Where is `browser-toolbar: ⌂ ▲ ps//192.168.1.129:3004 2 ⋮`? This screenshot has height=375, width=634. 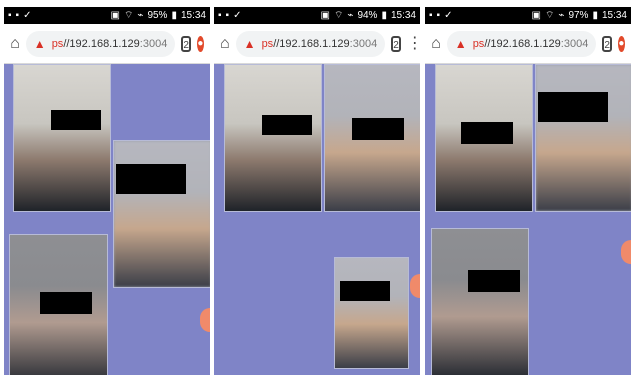
browser-toolbar: ⌂ ▲ ps//192.168.1.129:3004 2 ⋮ is located at coordinates (317, 44).